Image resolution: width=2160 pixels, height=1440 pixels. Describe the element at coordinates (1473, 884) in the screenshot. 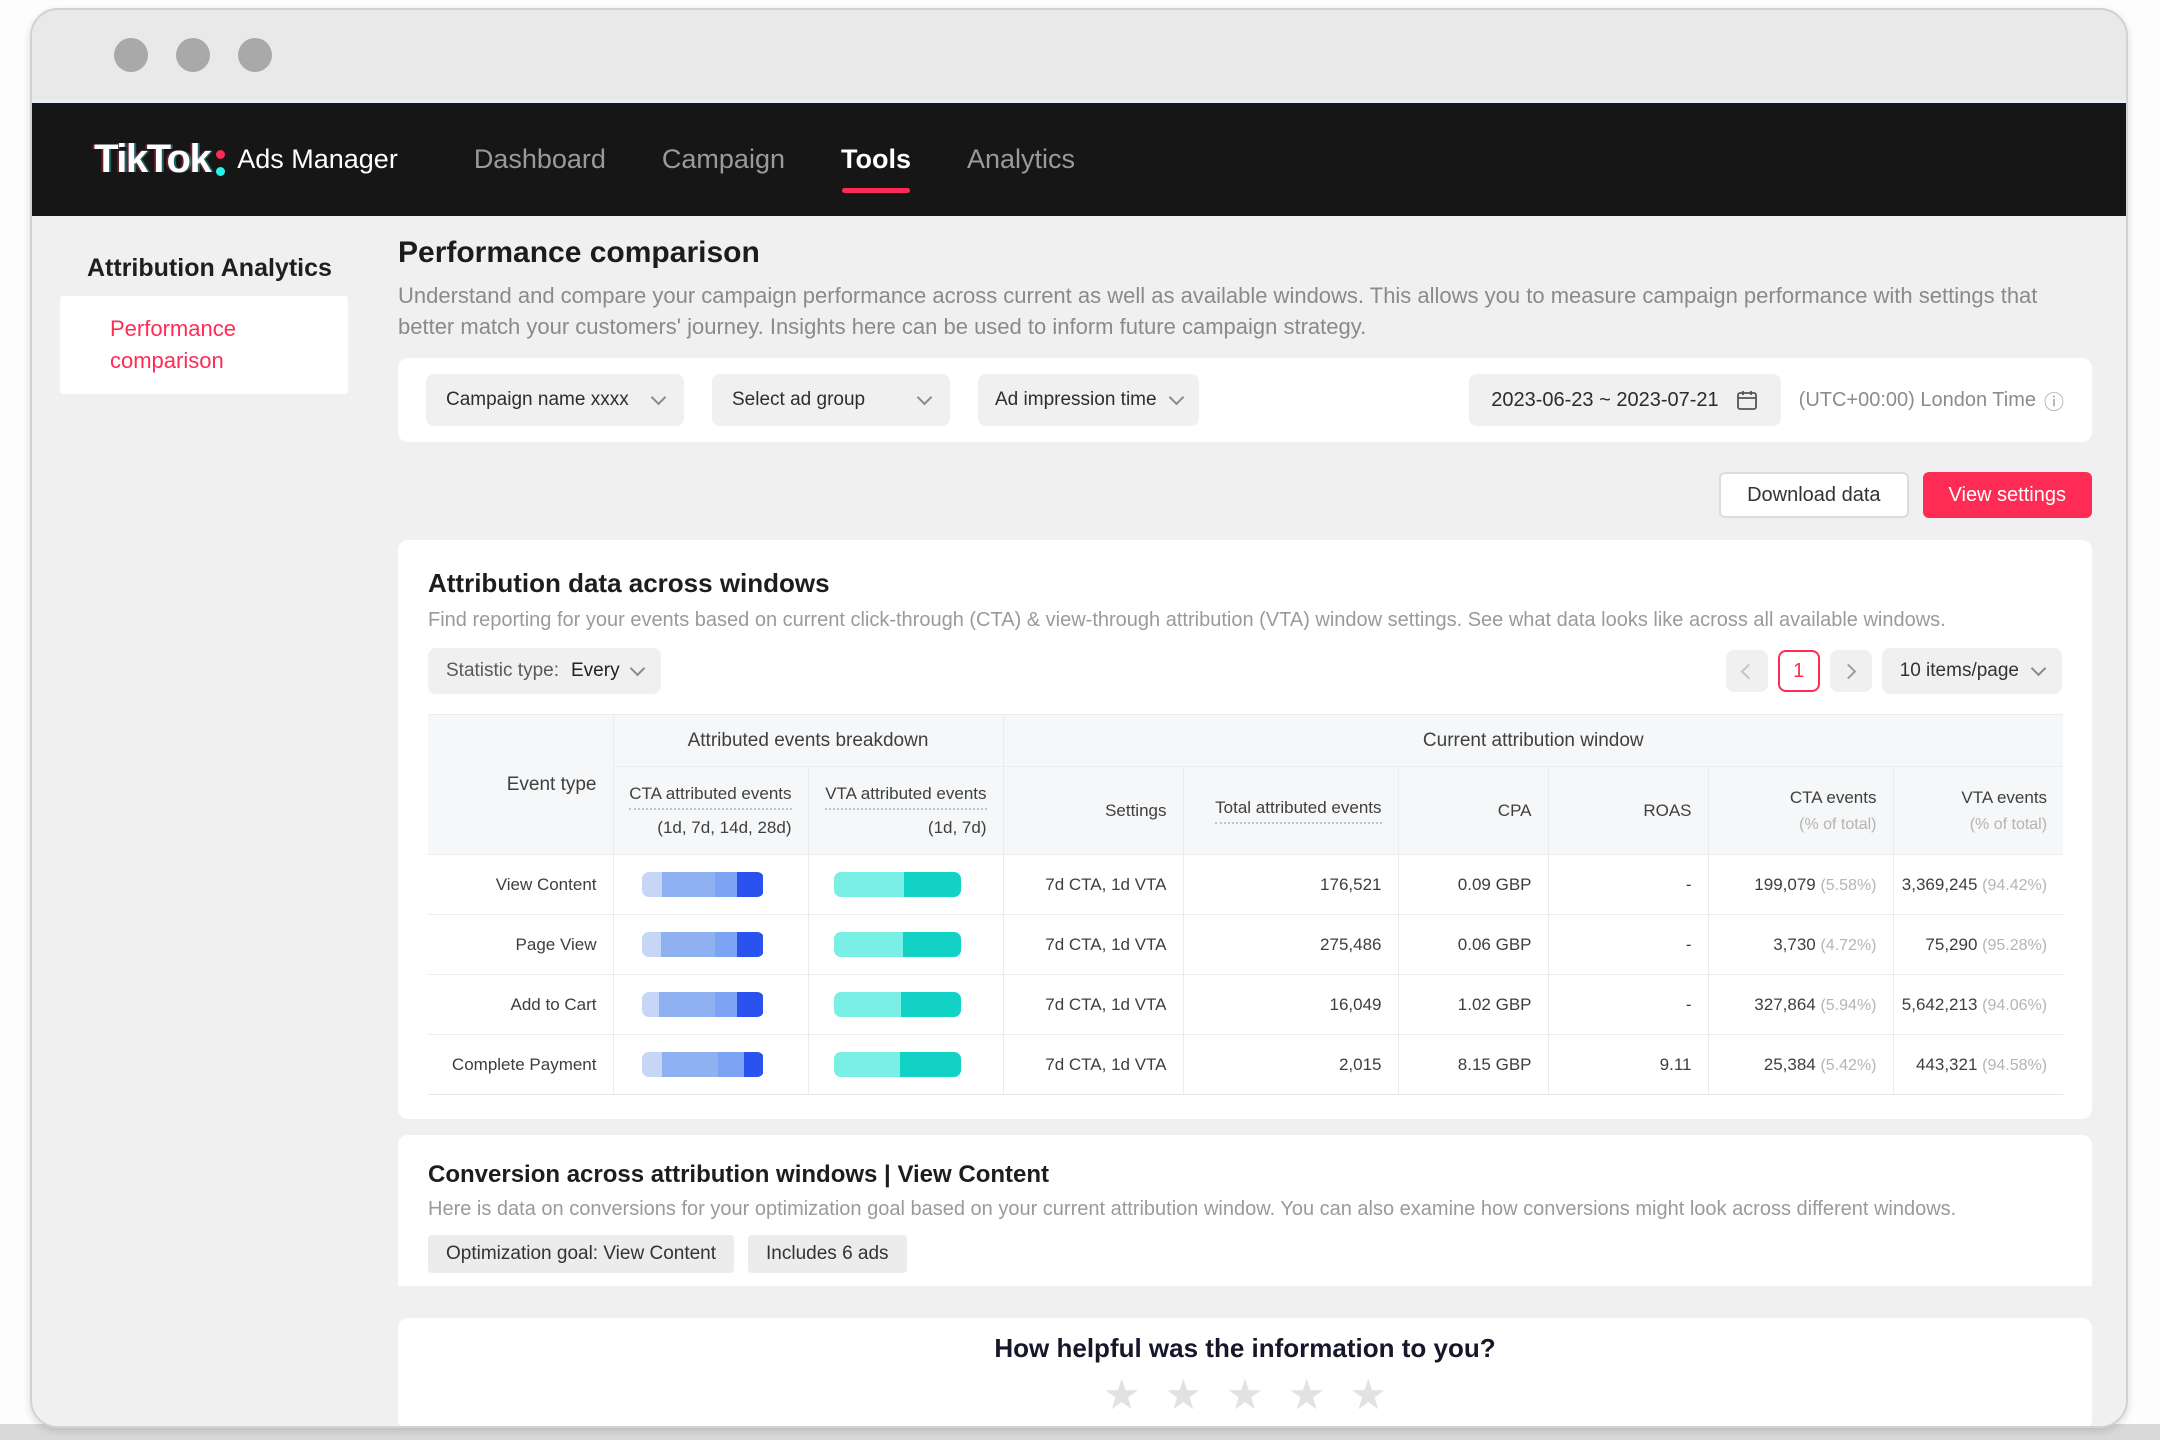

I see `cell-cpa: 0.09 GBP` at that location.